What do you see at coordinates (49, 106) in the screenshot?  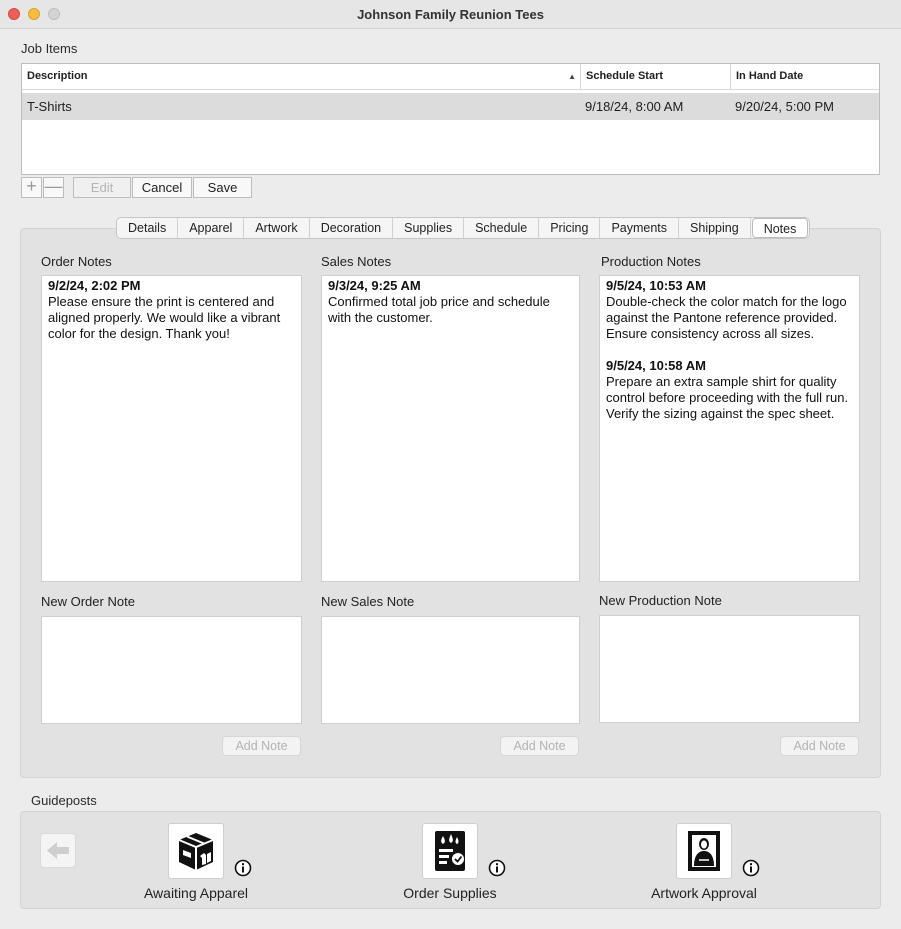 I see `cell-description: T-Shirts` at bounding box center [49, 106].